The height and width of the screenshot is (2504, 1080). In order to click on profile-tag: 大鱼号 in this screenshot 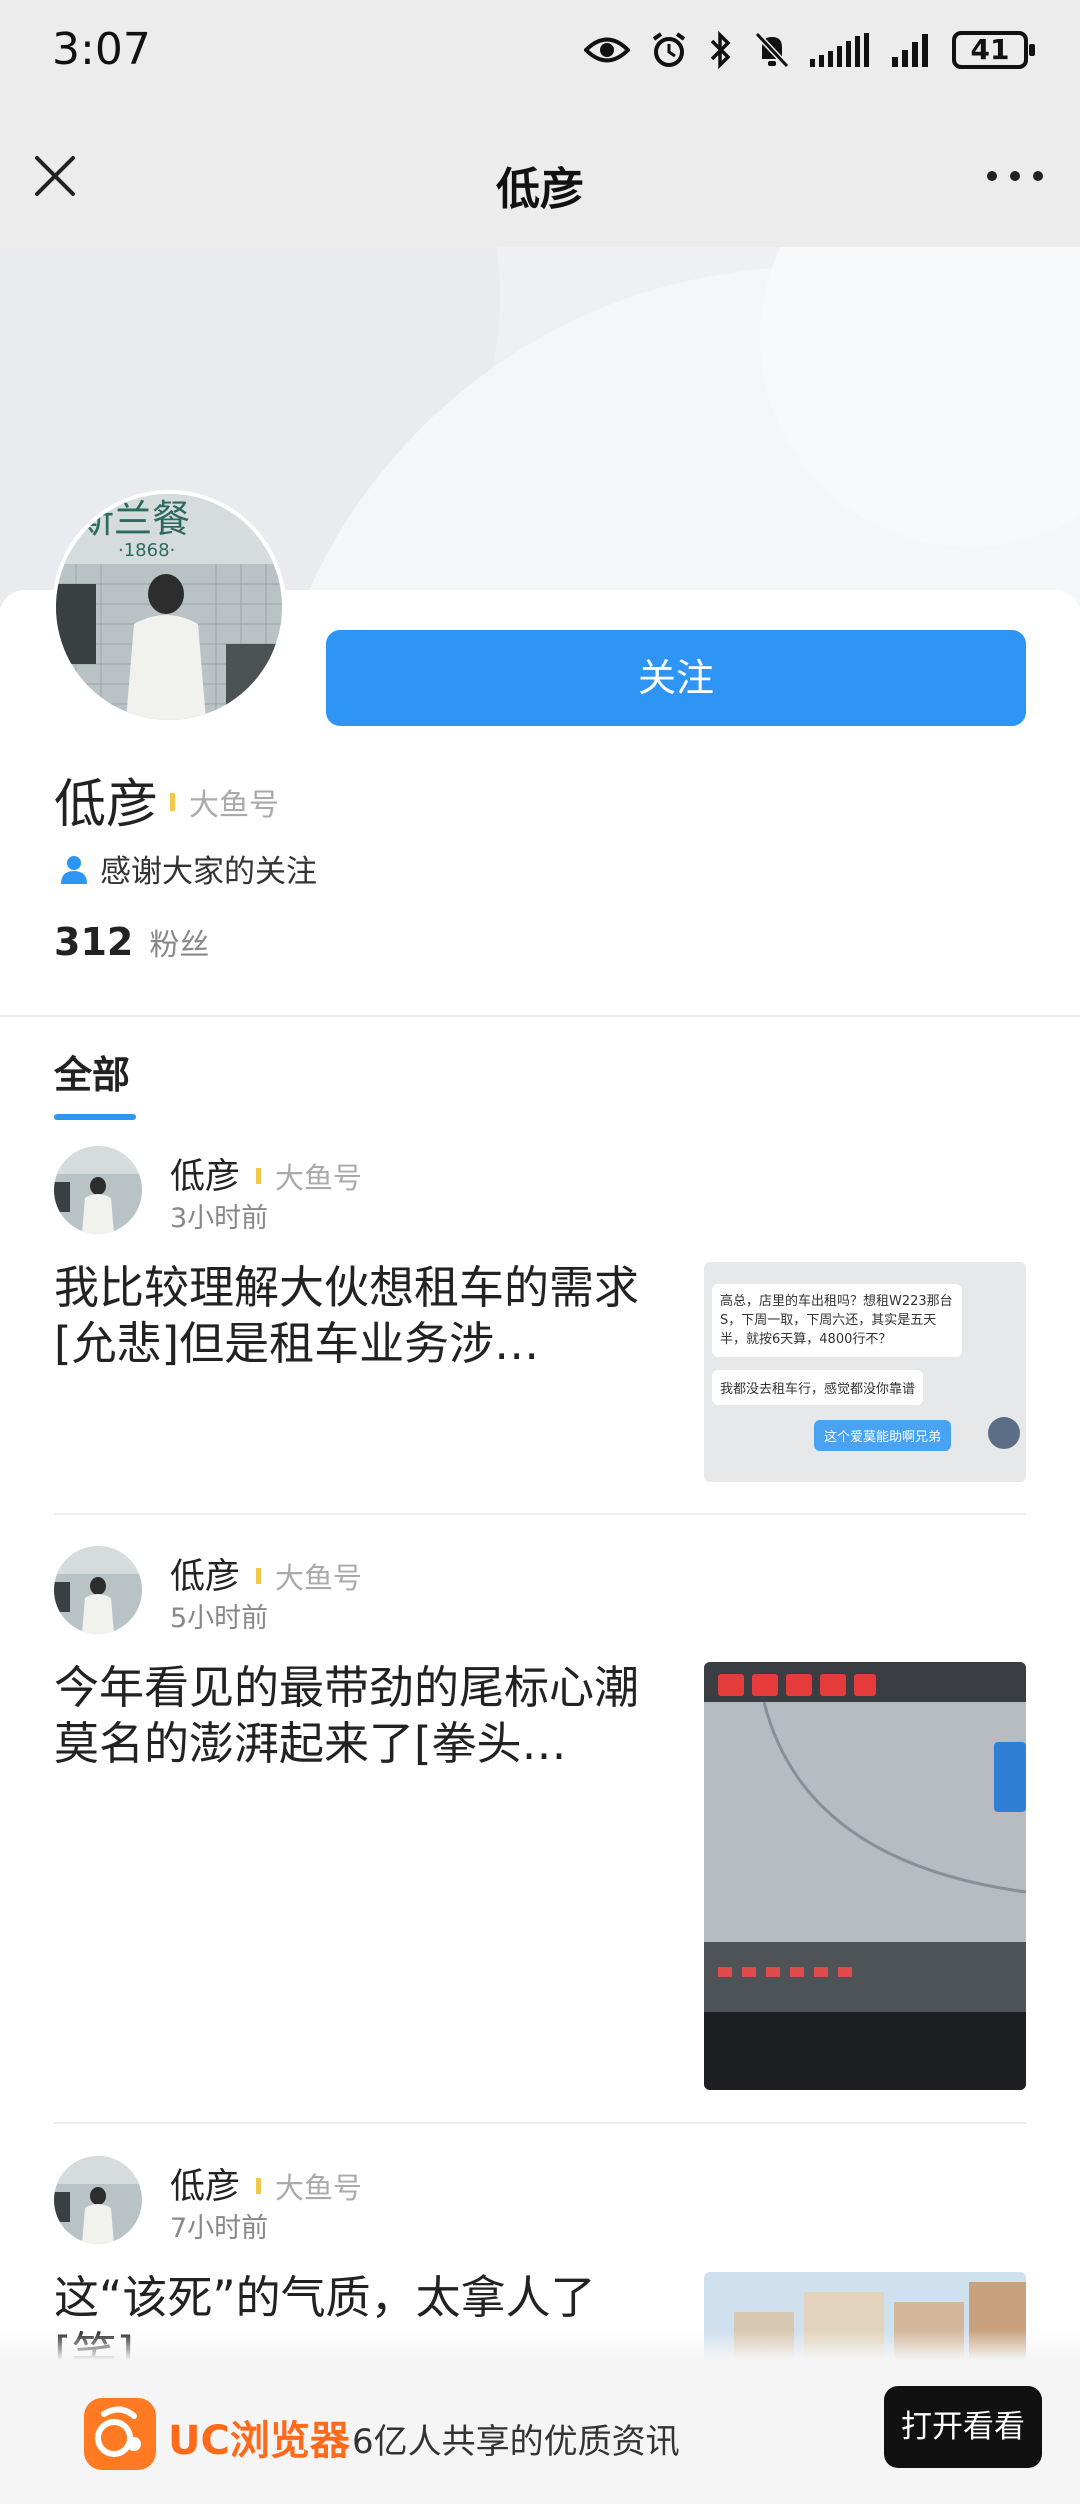, I will do `click(224, 802)`.